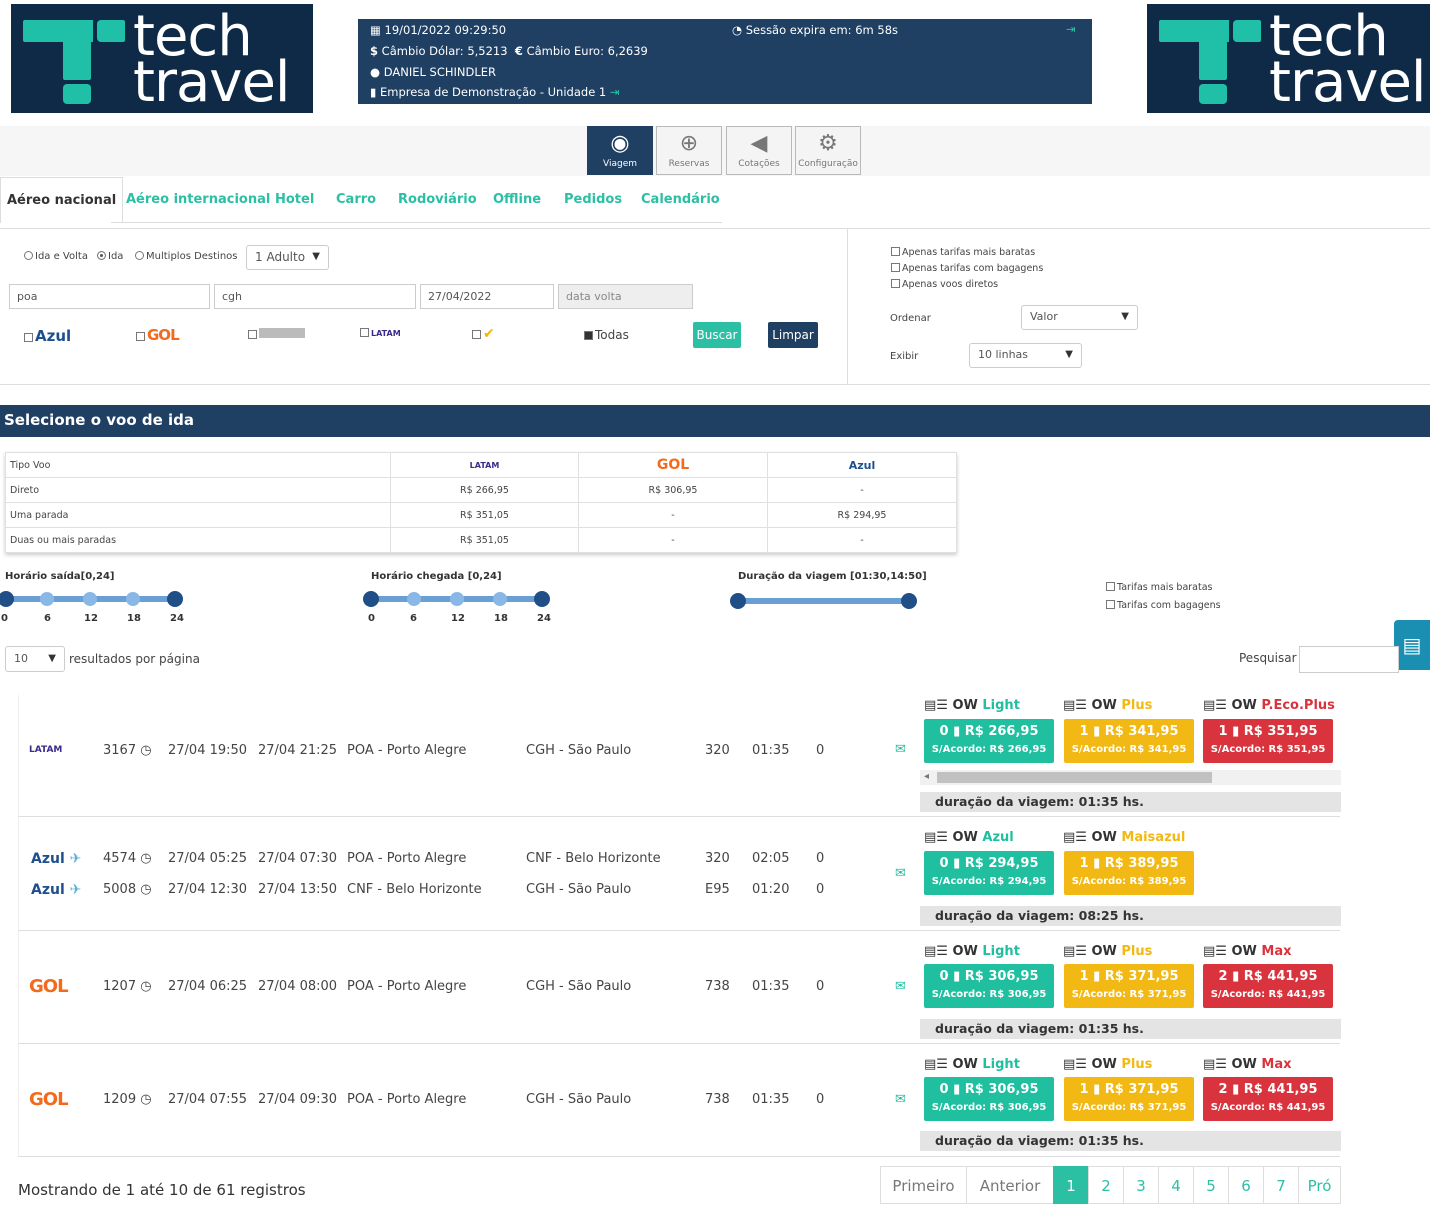  Describe the element at coordinates (356, 200) in the screenshot. I see `tab-carro: Carro` at that location.